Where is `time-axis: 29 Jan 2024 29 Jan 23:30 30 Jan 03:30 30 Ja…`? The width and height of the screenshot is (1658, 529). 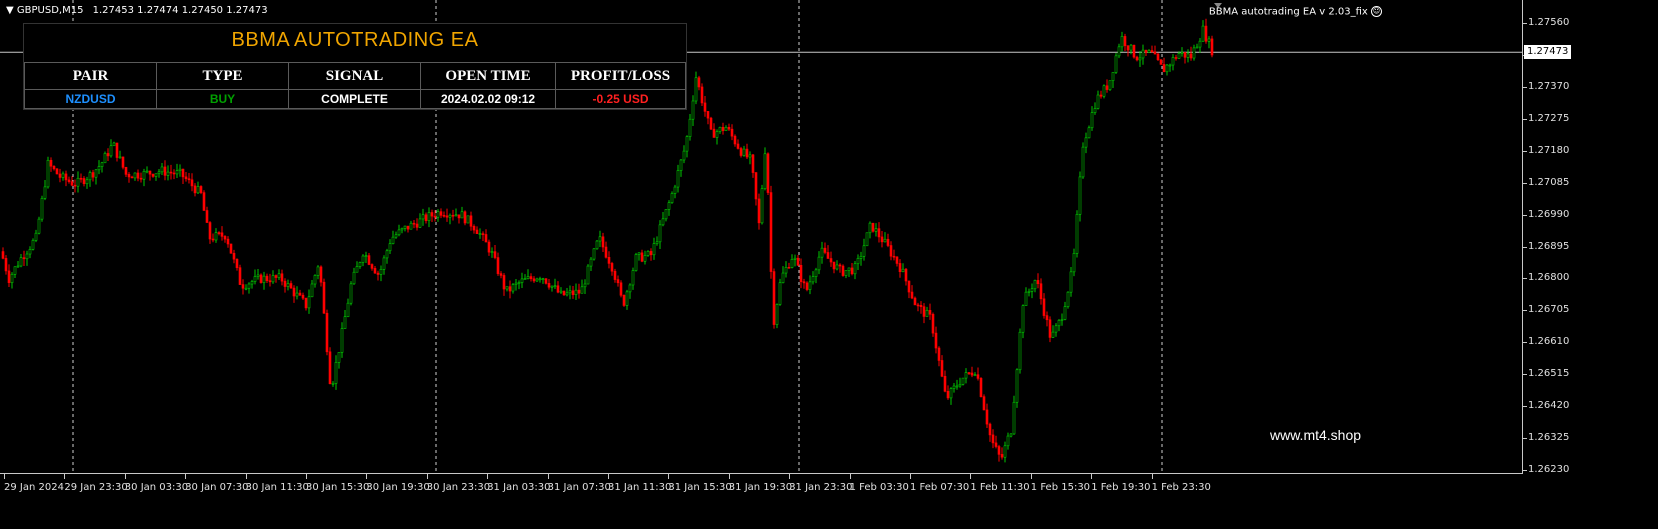 time-axis: 29 Jan 2024 29 Jan 23:30 30 Jan 03:30 30 Ja… is located at coordinates (761, 501).